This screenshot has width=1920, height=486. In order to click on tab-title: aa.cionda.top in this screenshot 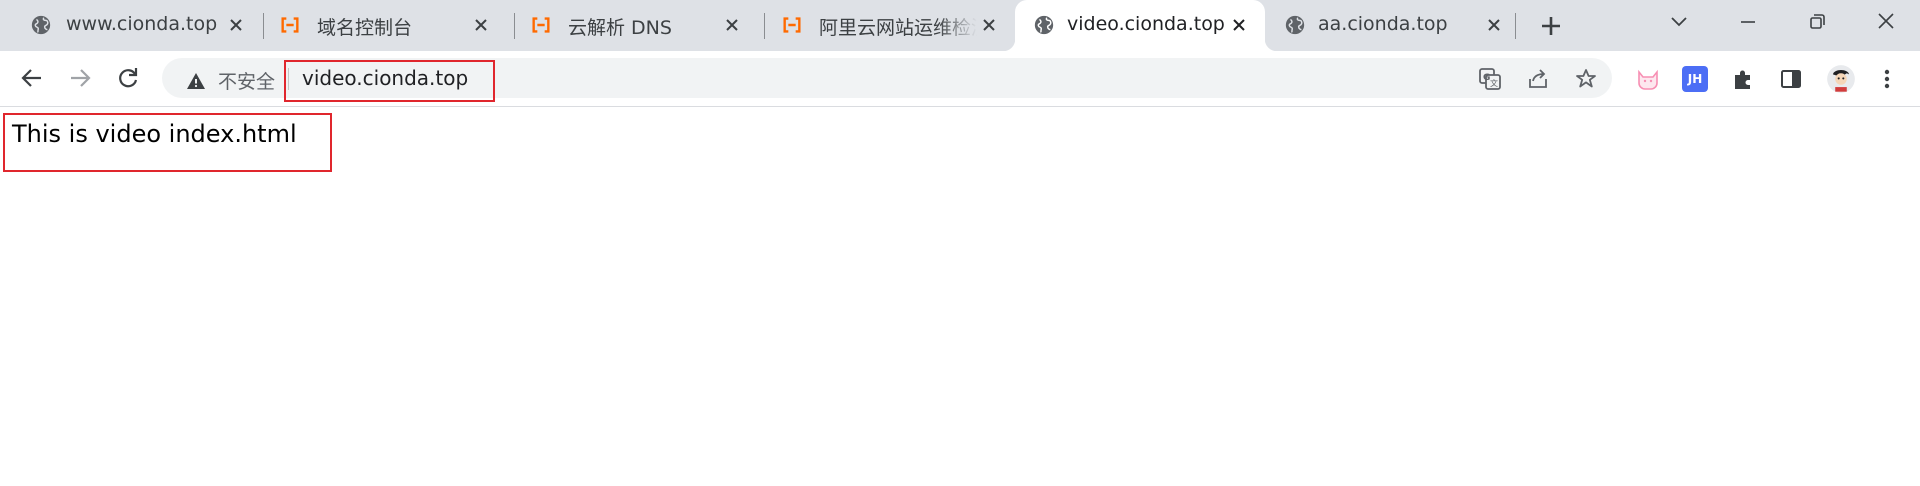, I will do `click(1383, 24)`.